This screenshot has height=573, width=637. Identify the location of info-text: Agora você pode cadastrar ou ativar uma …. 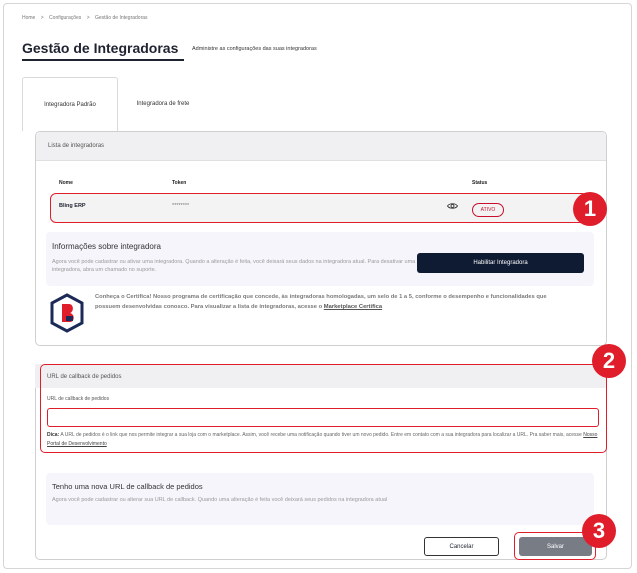
(234, 266).